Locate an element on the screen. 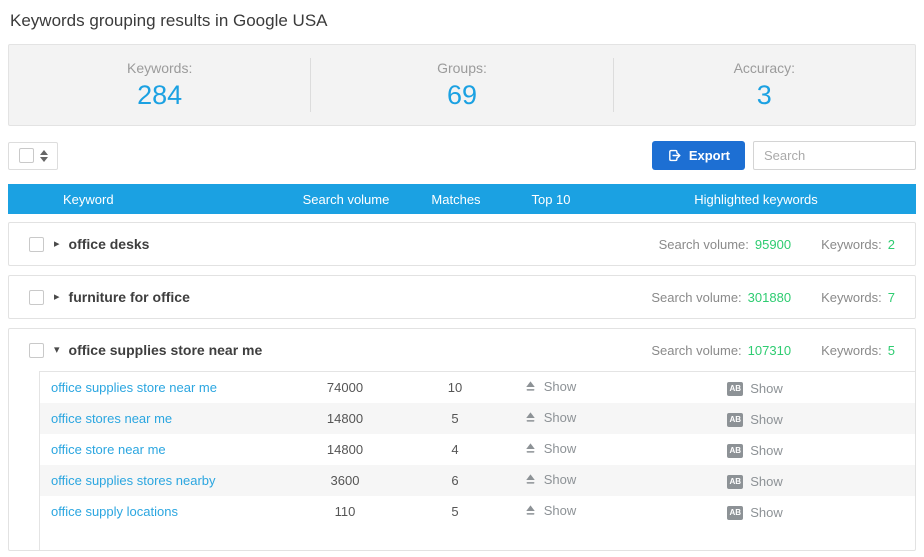  group-name: furniture for office is located at coordinates (129, 297).